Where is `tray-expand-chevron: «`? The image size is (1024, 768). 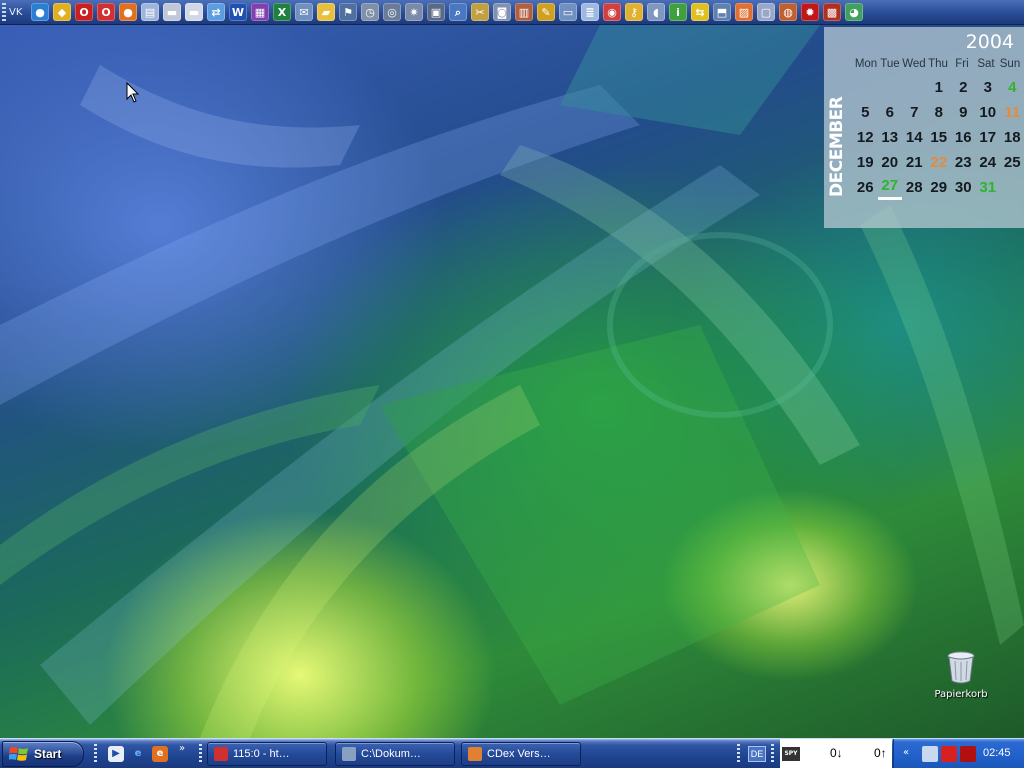
tray-expand-chevron: « is located at coordinates (906, 752).